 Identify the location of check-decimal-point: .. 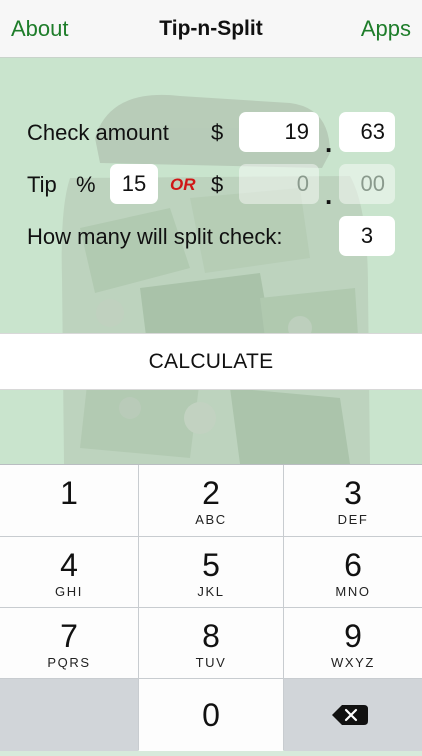
(329, 143).